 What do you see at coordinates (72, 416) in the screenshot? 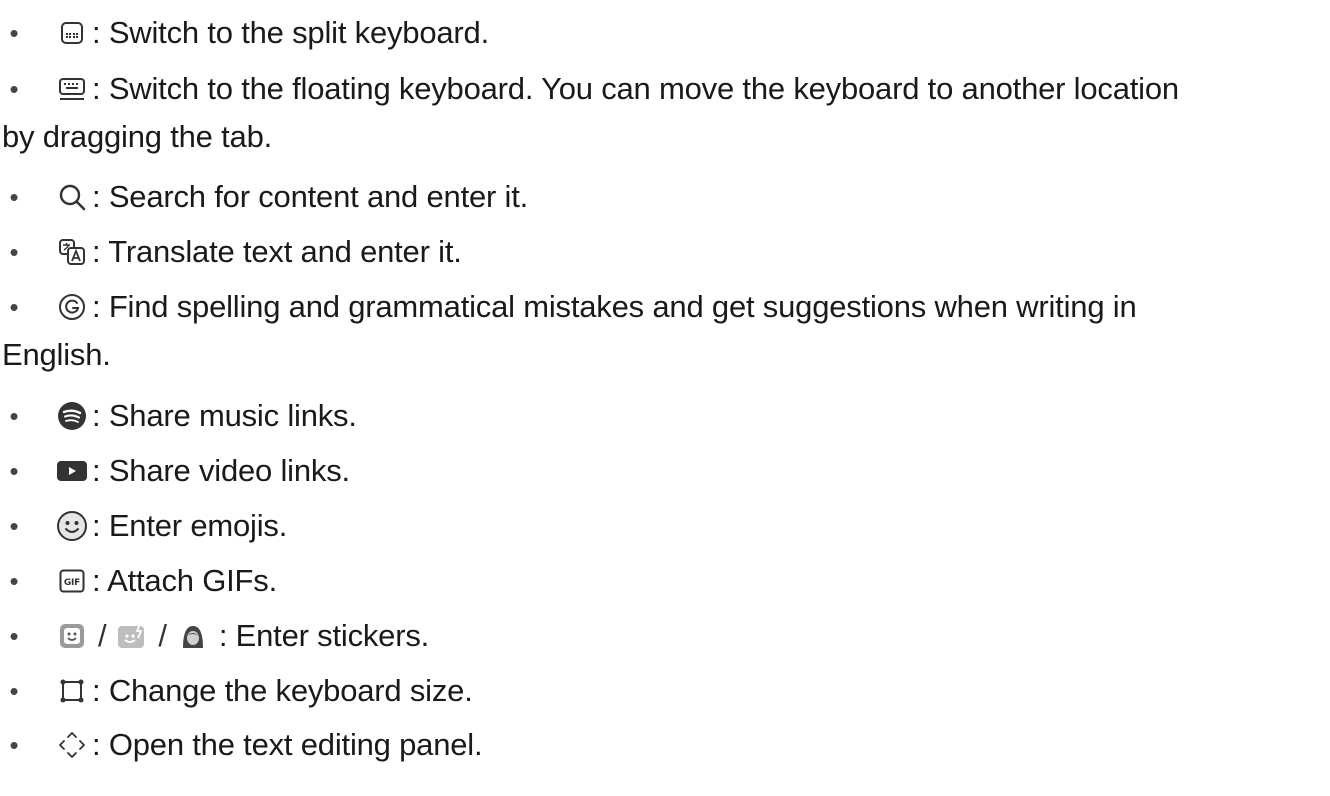
I see `spotify-icon` at bounding box center [72, 416].